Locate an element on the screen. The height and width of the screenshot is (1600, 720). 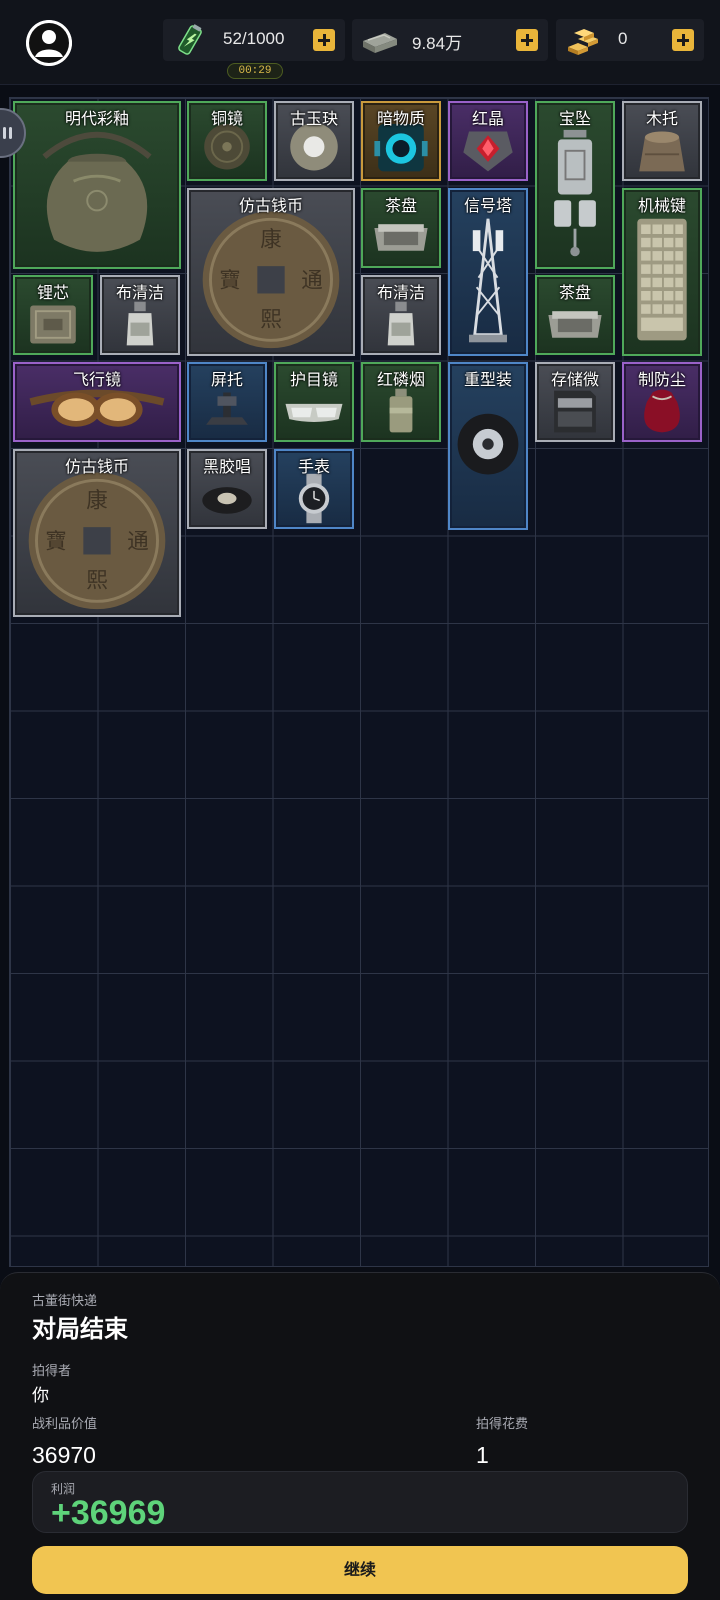
cash-value: 9.84万 is located at coordinates (437, 43).